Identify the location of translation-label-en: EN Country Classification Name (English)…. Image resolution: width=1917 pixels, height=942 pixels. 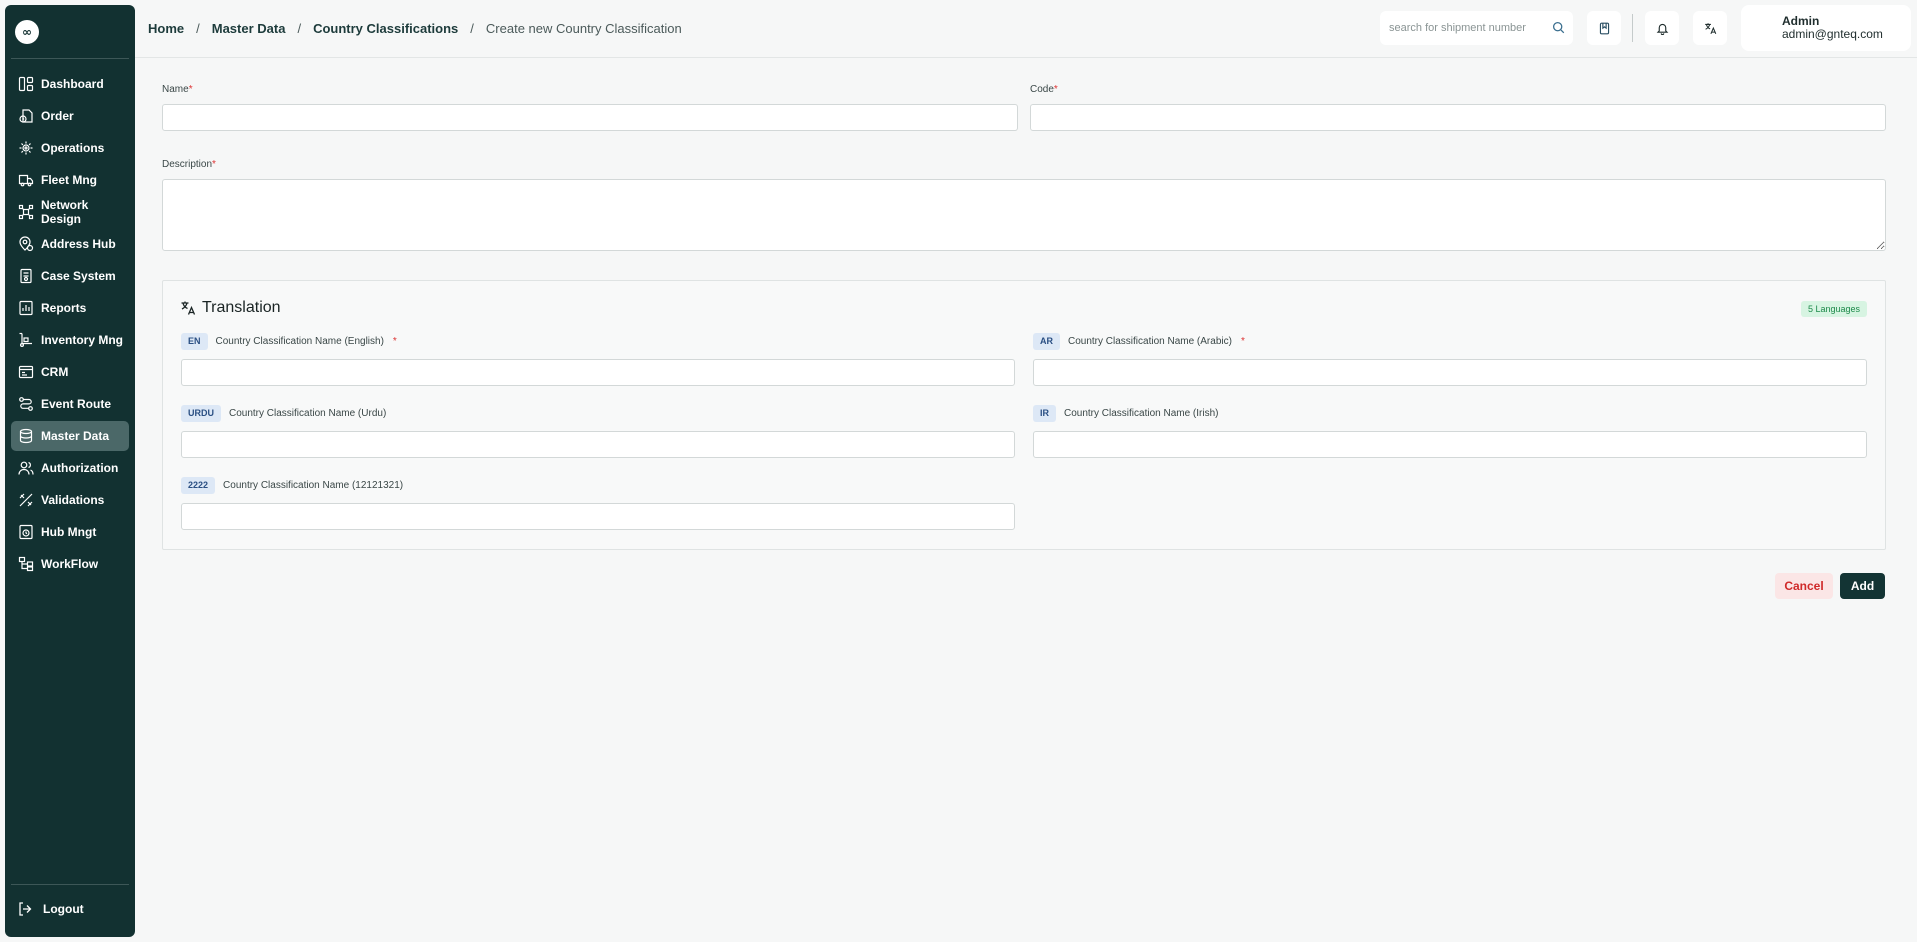
(289, 341).